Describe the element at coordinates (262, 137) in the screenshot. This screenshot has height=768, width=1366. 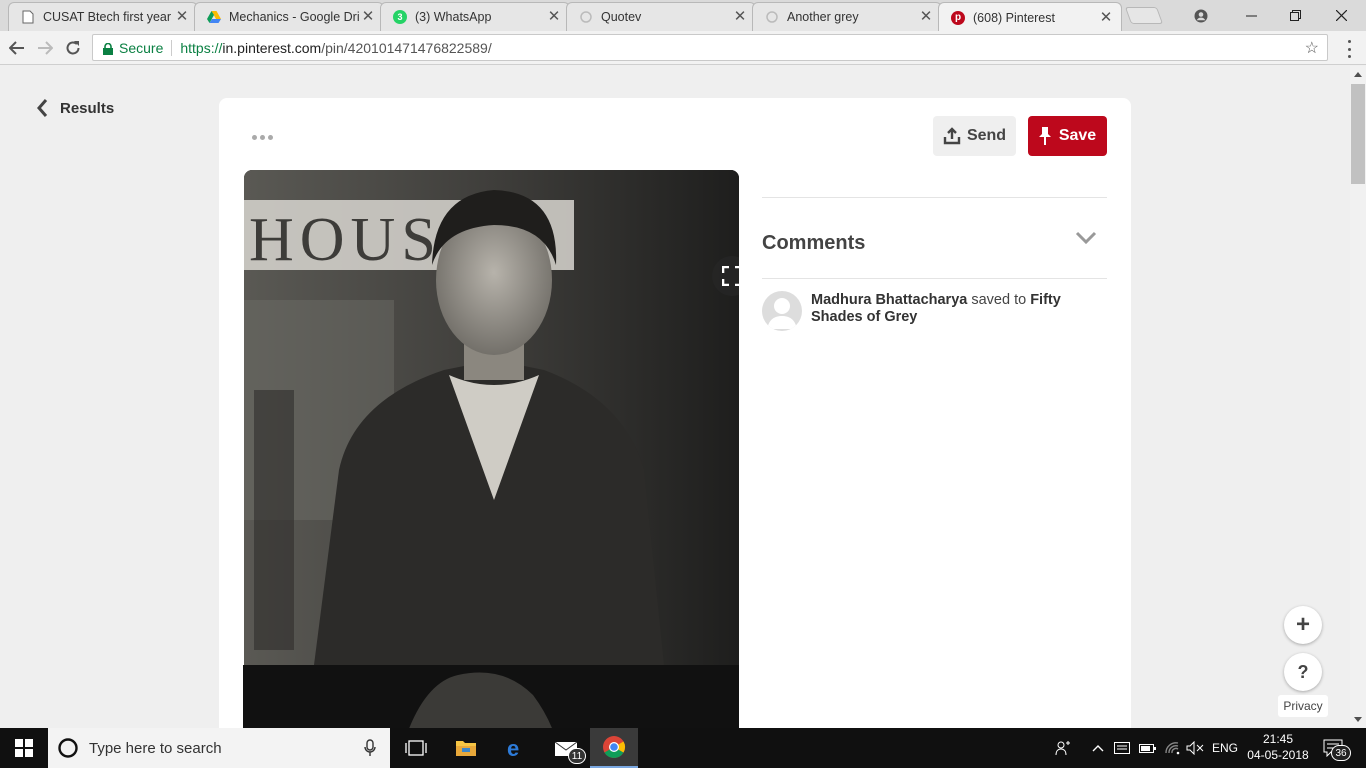
I see `more-options-icon` at that location.